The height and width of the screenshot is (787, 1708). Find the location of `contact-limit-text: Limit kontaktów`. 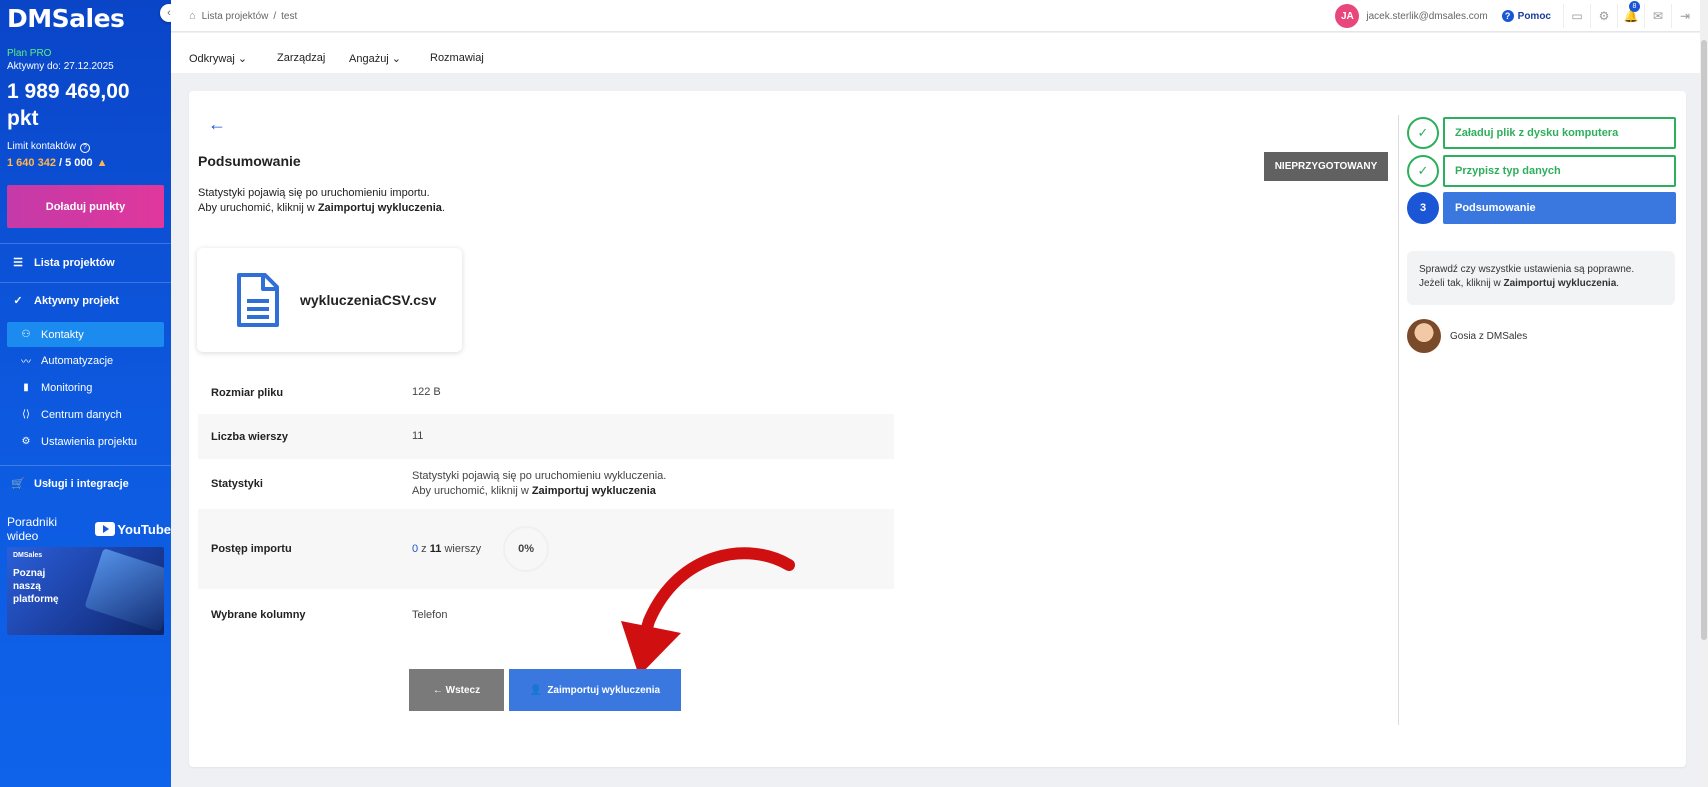

contact-limit-text: Limit kontaktów is located at coordinates (41, 146).